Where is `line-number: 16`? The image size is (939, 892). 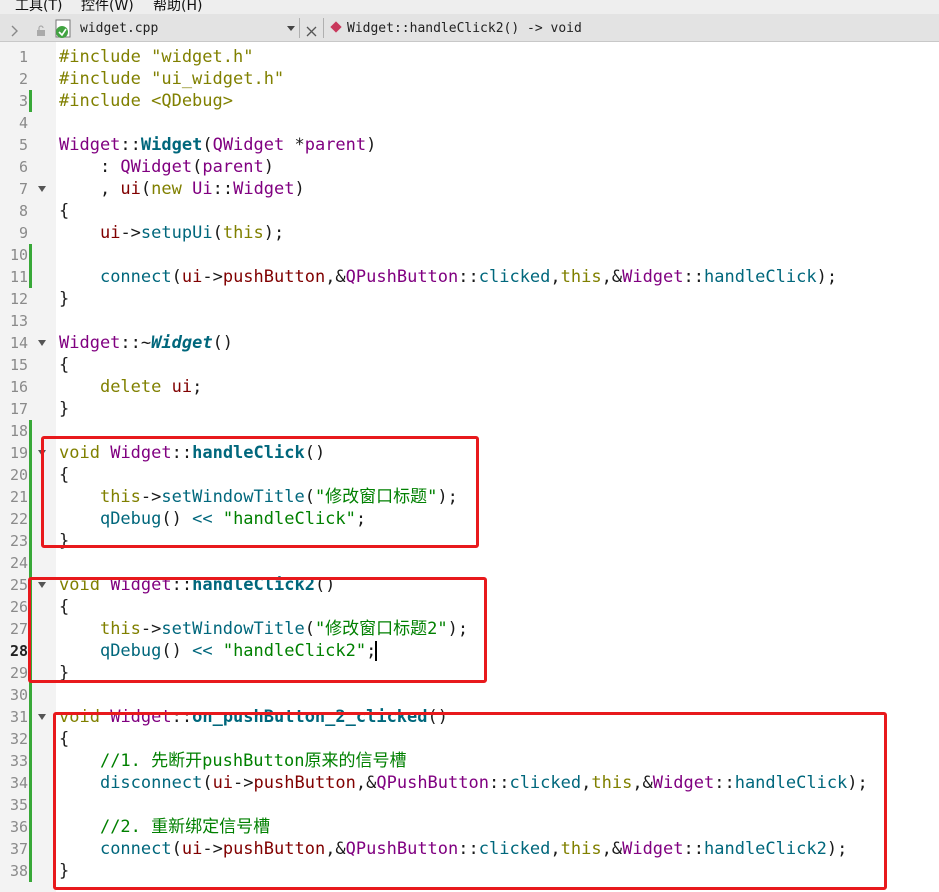
line-number: 16 is located at coordinates (18, 387).